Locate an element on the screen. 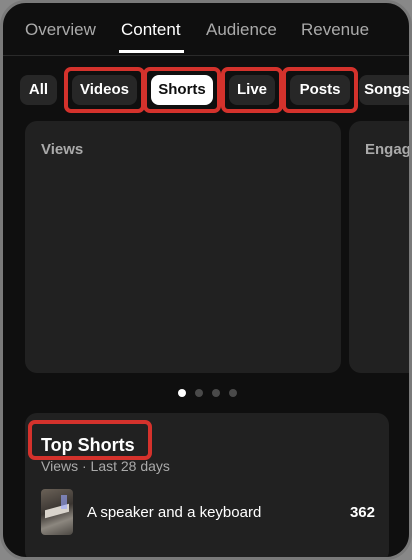 Image resolution: width=412 pixels, height=560 pixels. list-item: A speaker and a keyboard 362 is located at coordinates (207, 512).